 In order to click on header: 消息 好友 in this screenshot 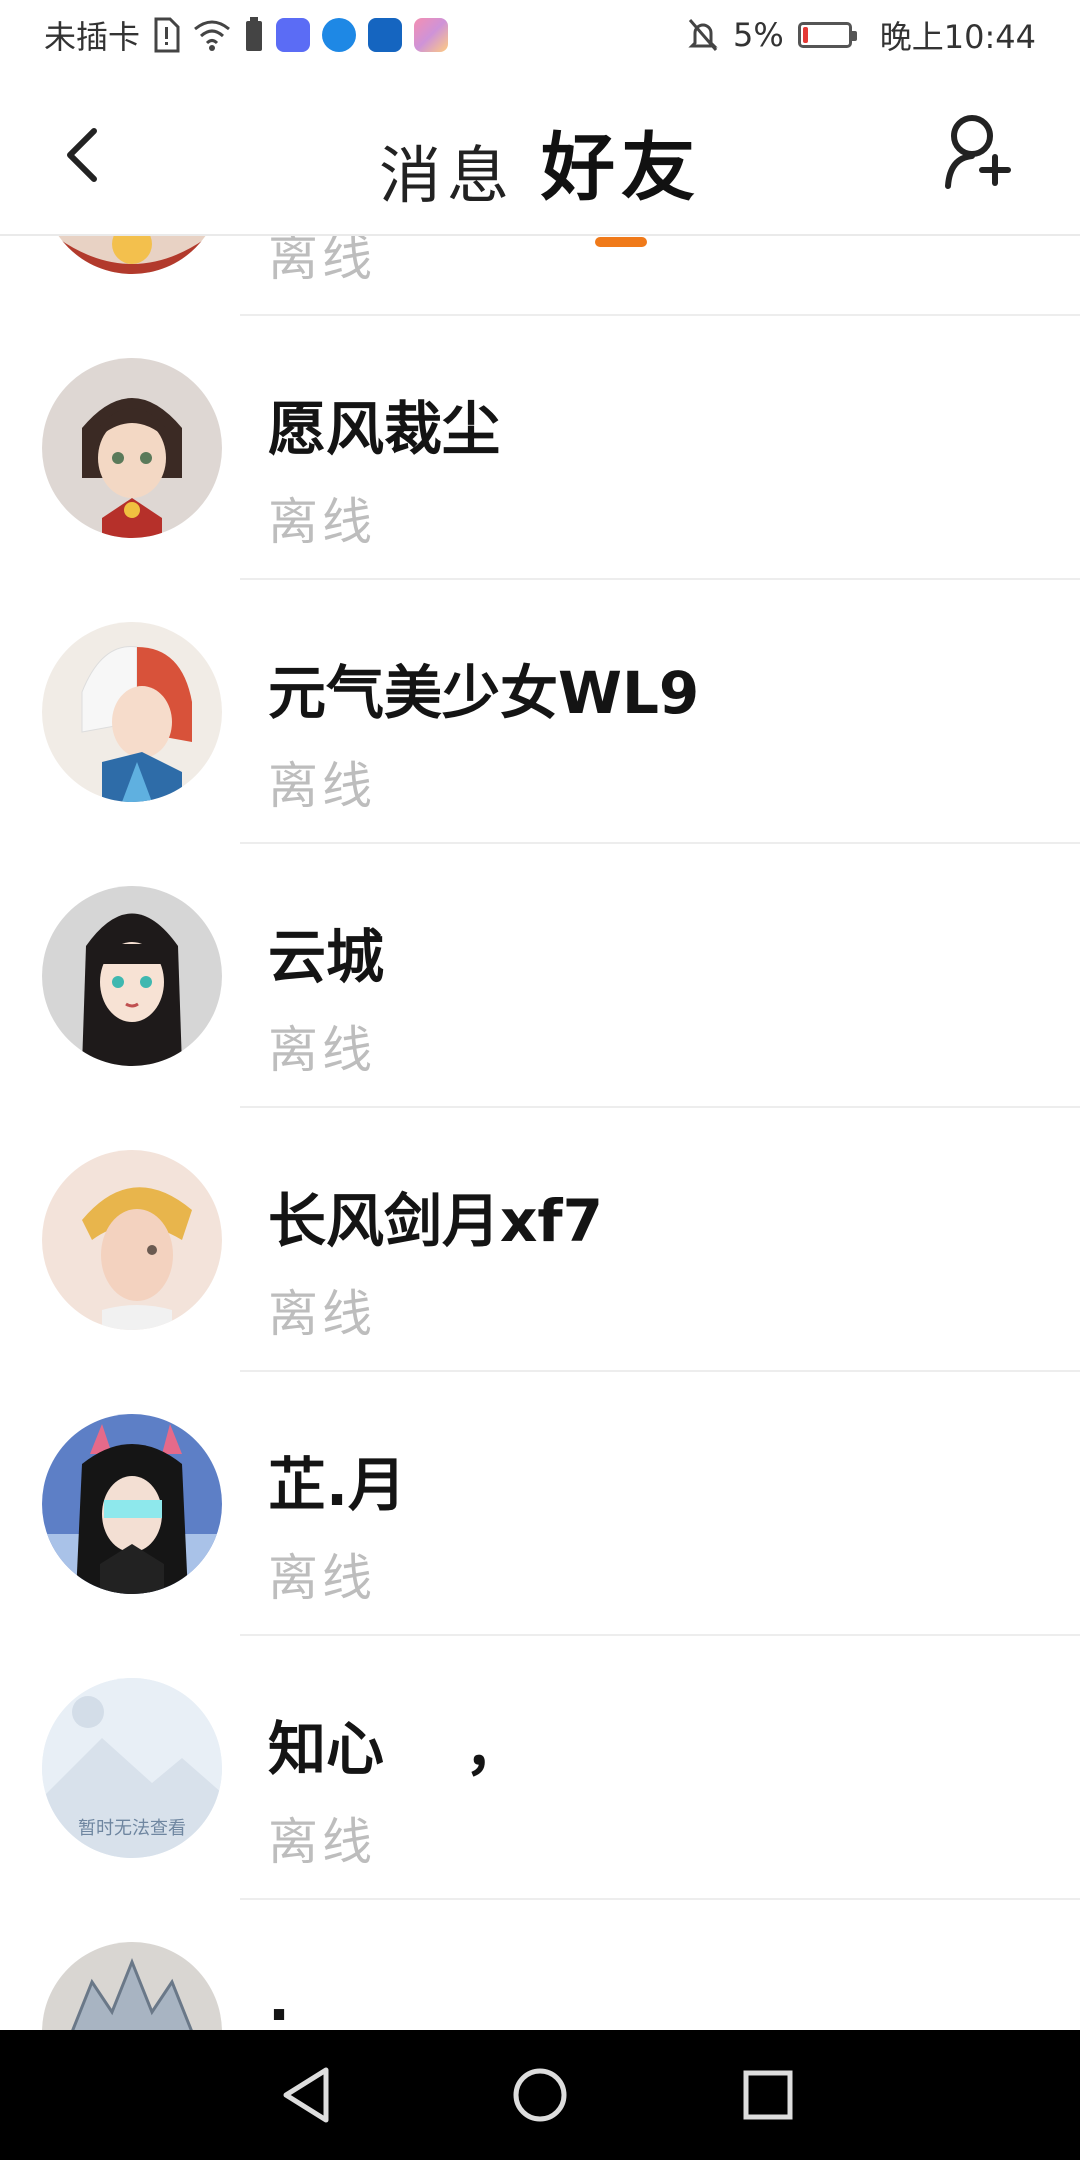, I will do `click(540, 159)`.